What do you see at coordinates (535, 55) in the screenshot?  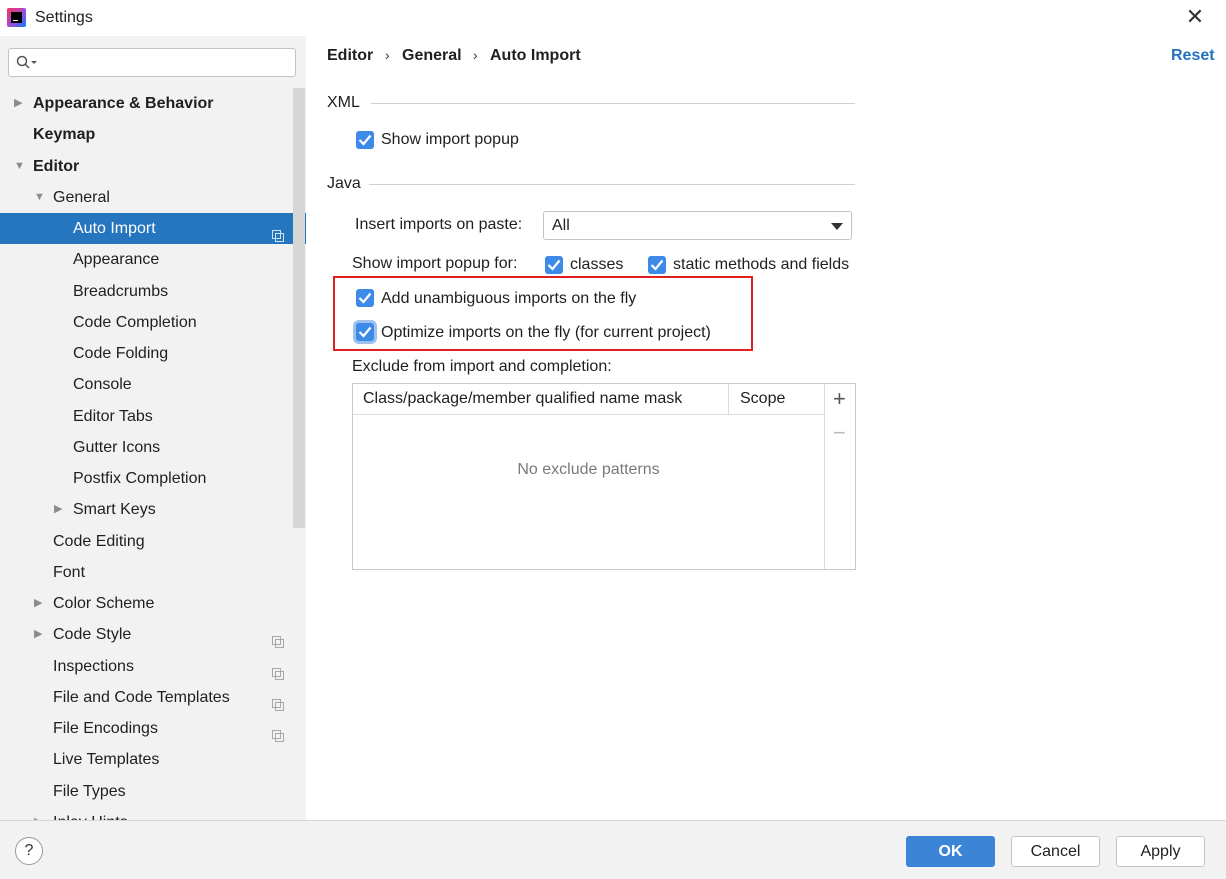 I see `breadcrumb-auto-import: Auto Import` at bounding box center [535, 55].